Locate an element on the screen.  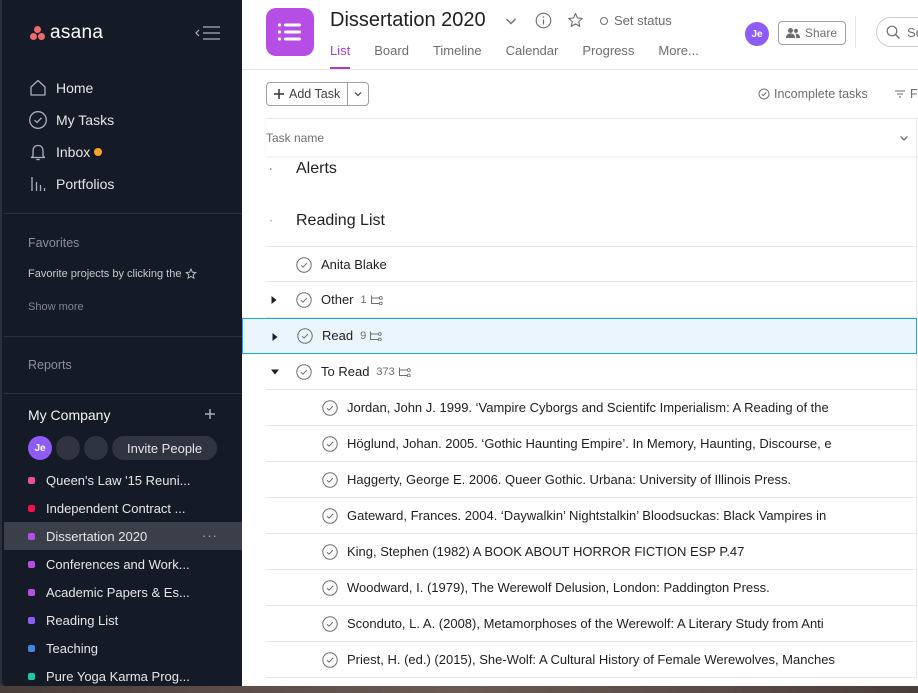
header-separator is located at coordinates (855, 32).